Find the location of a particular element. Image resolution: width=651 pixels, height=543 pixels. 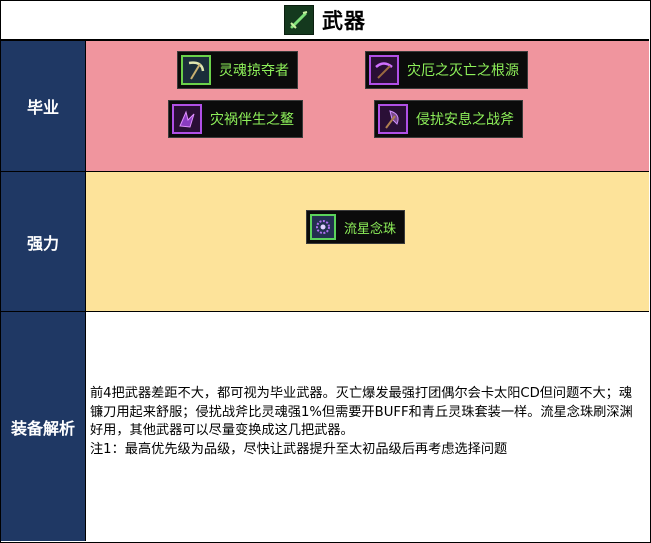

table-header: 武器 is located at coordinates (325, 21).